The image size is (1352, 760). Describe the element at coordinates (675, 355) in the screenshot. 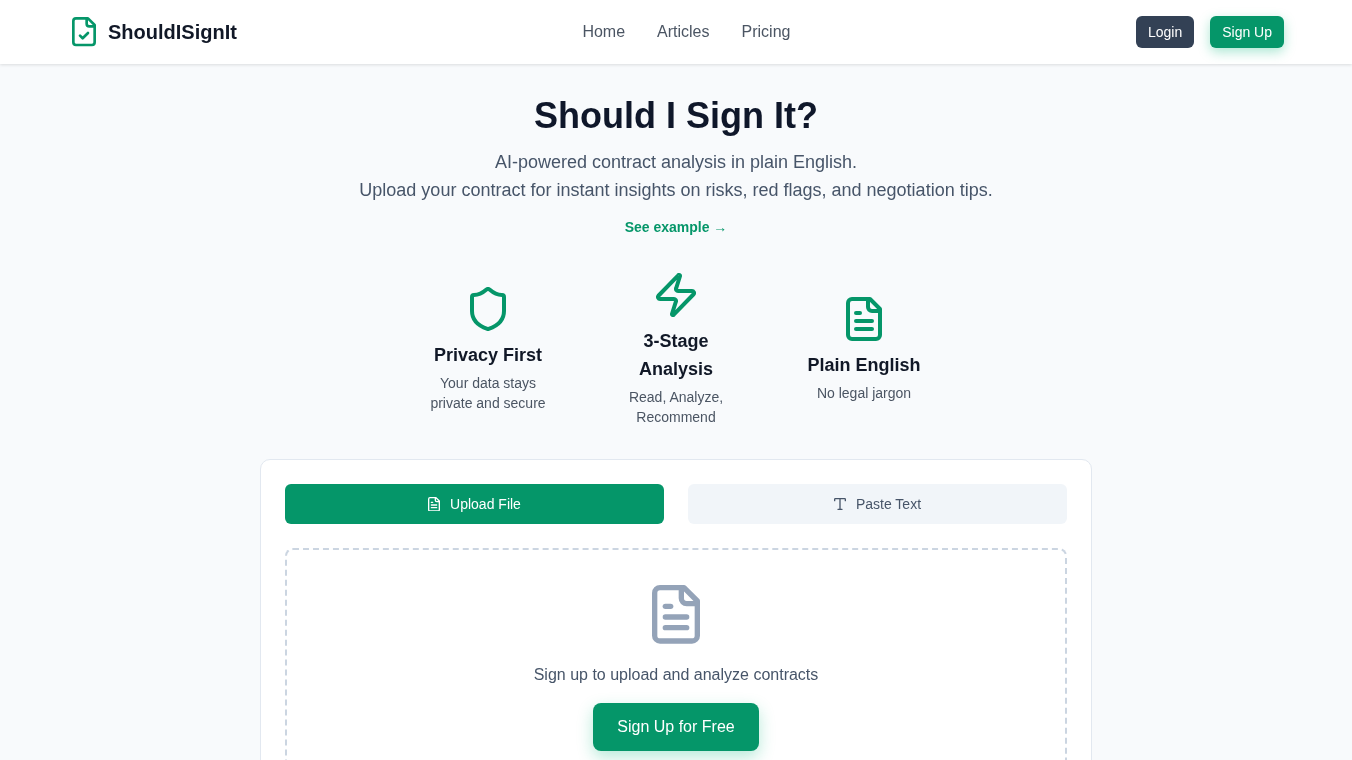

I see `feature-title: 3-Stage Analysis` at that location.